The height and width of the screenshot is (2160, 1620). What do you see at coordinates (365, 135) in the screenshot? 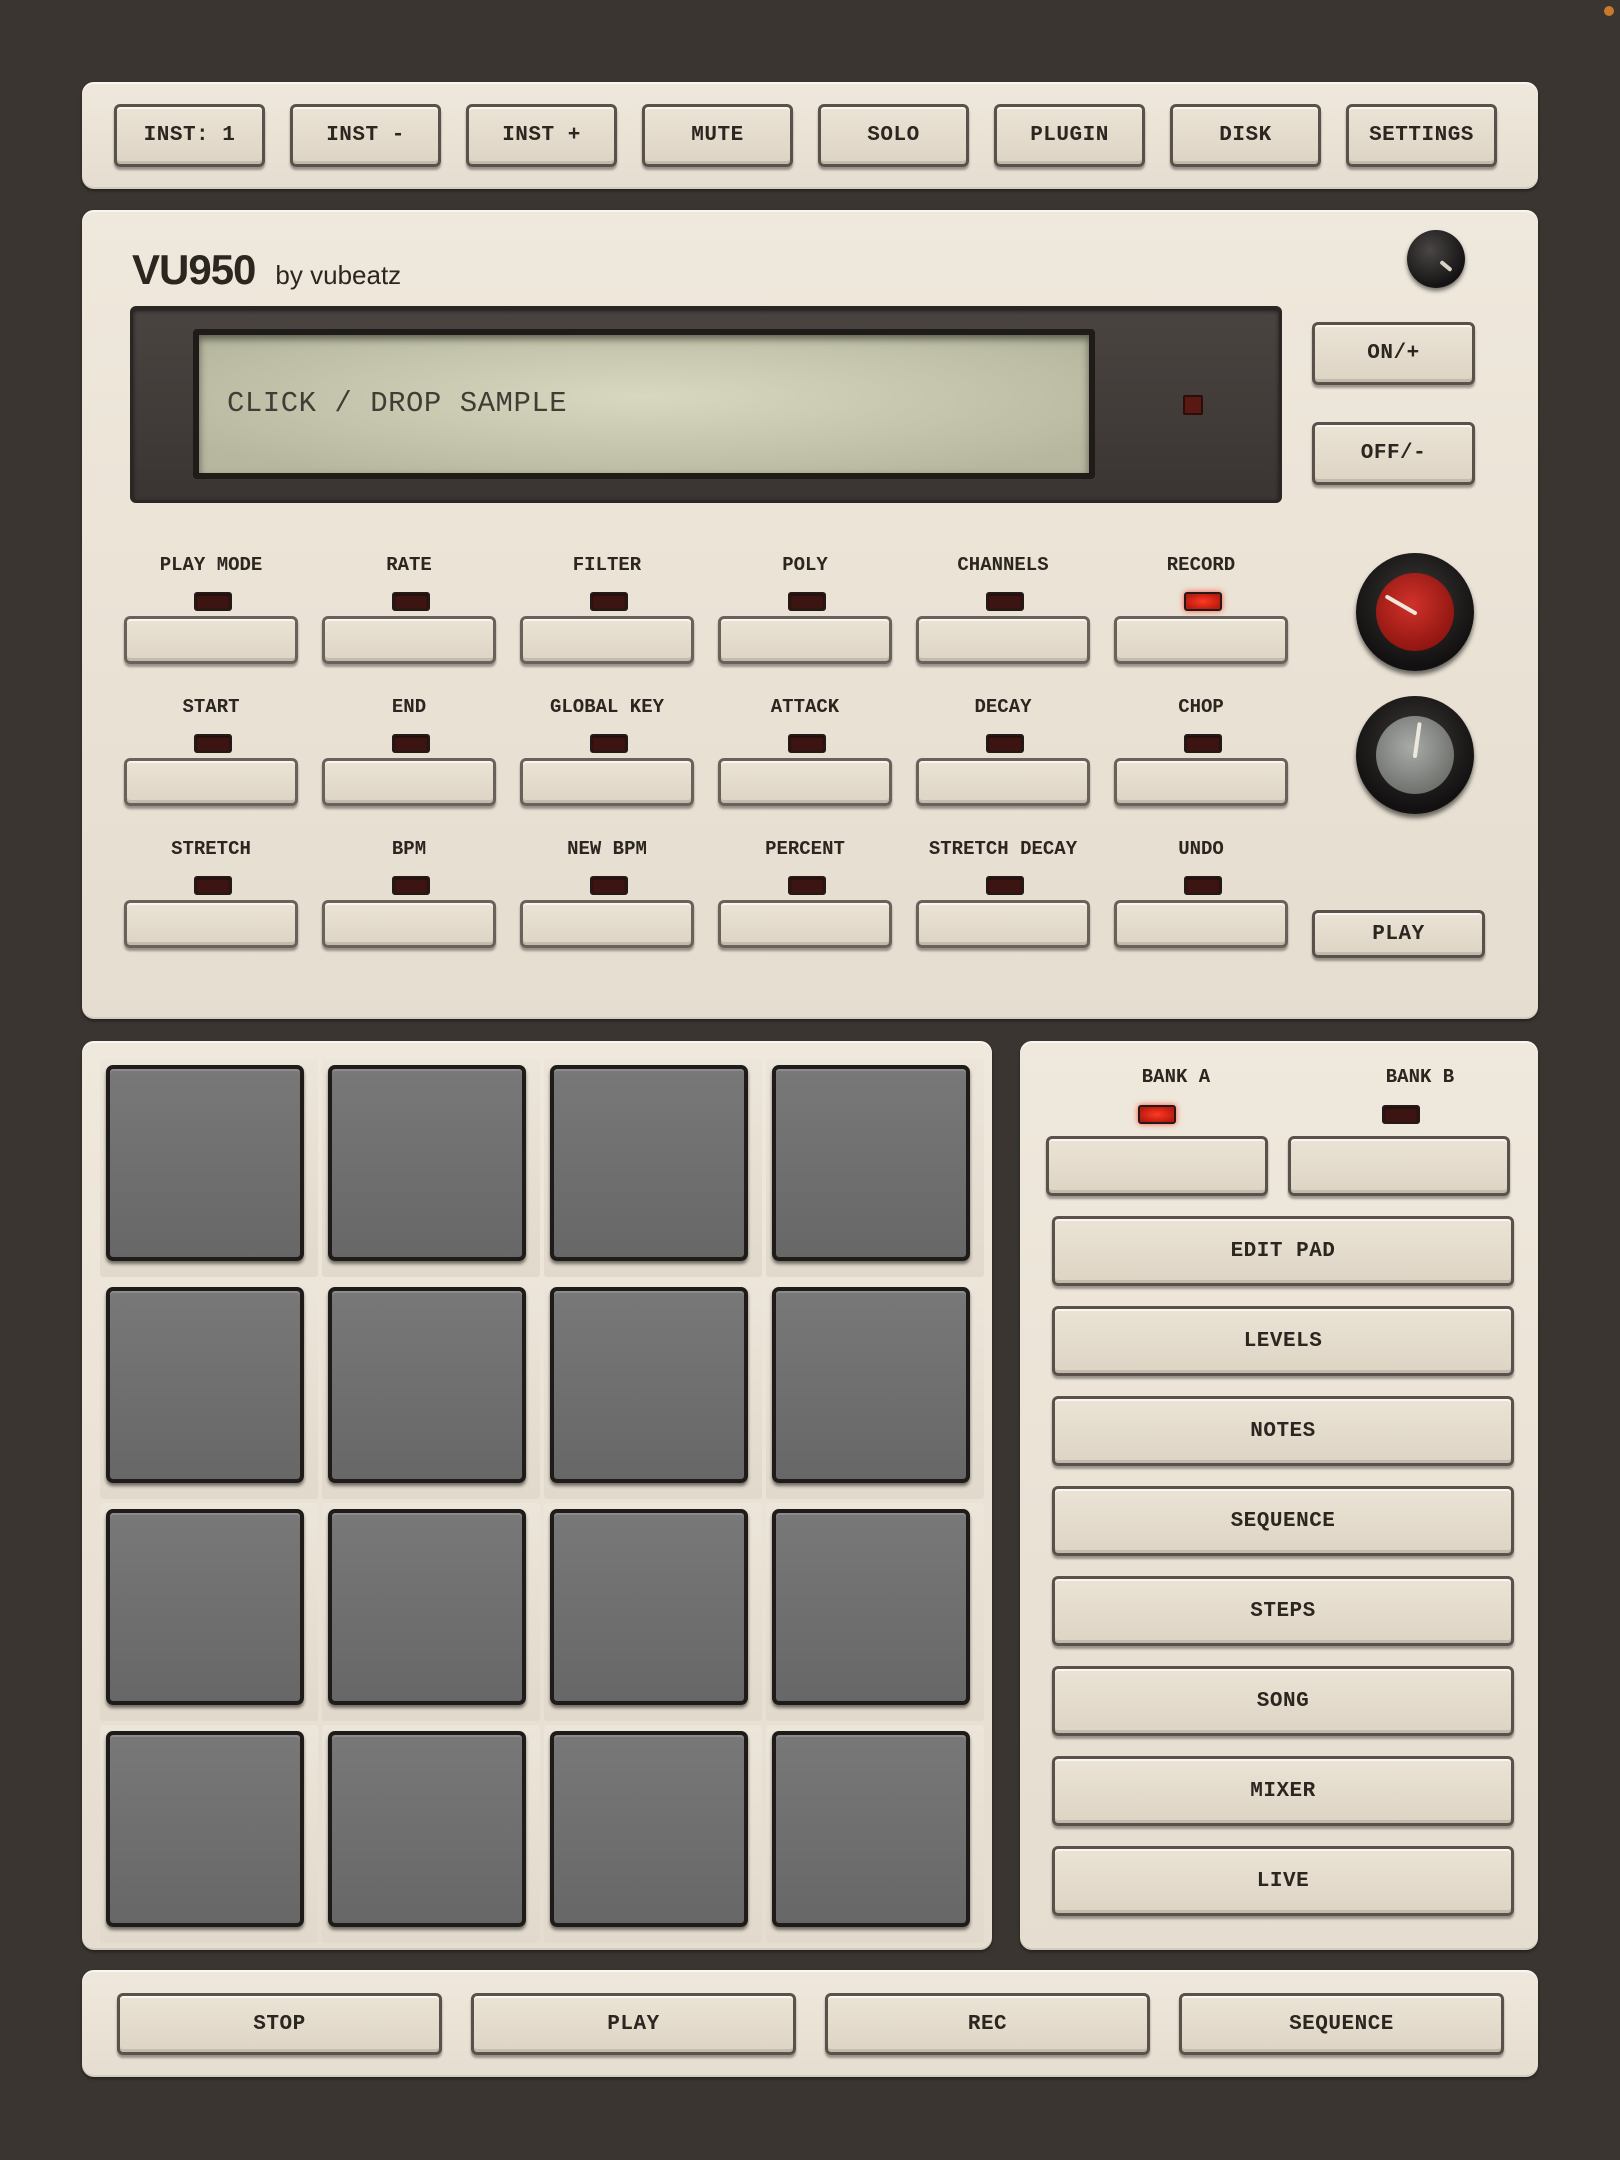
I see `inst-prev-button: INST -` at bounding box center [365, 135].